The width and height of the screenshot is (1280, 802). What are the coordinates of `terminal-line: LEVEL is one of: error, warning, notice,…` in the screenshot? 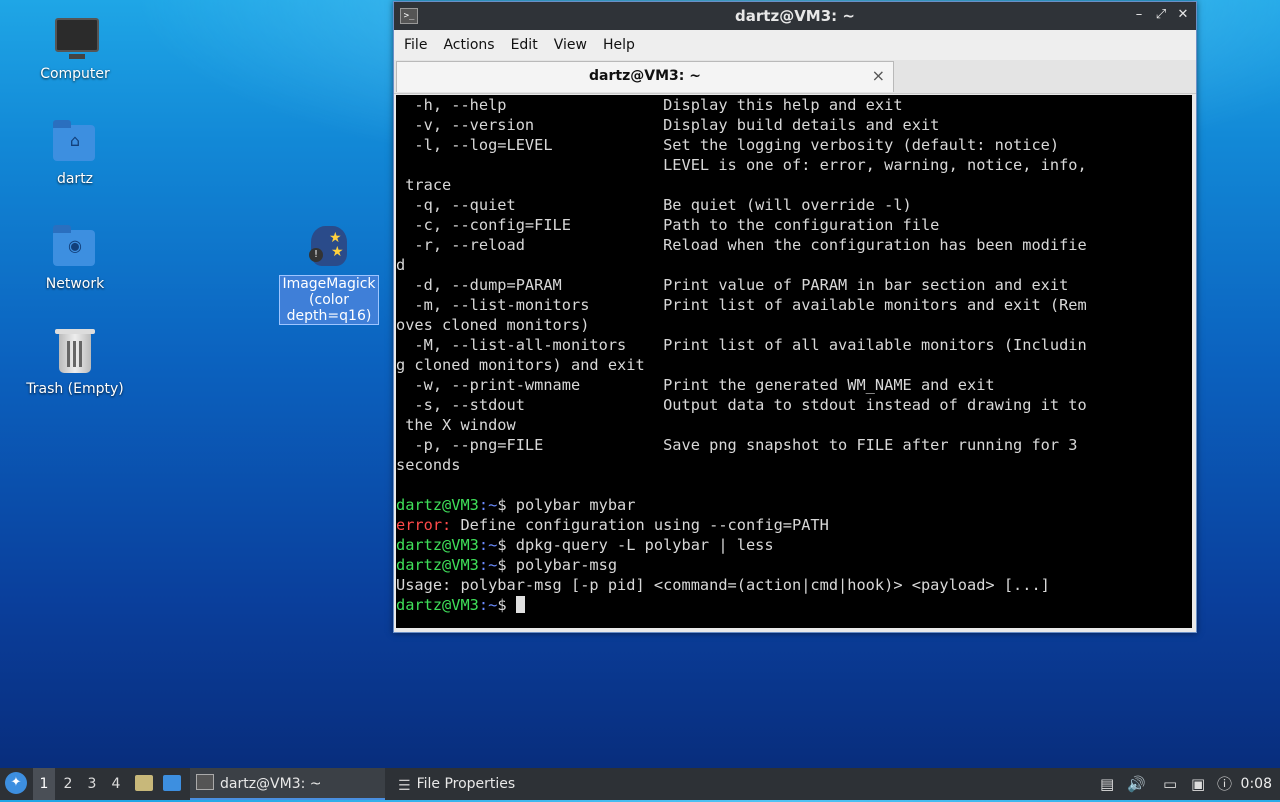 It's located at (741, 165).